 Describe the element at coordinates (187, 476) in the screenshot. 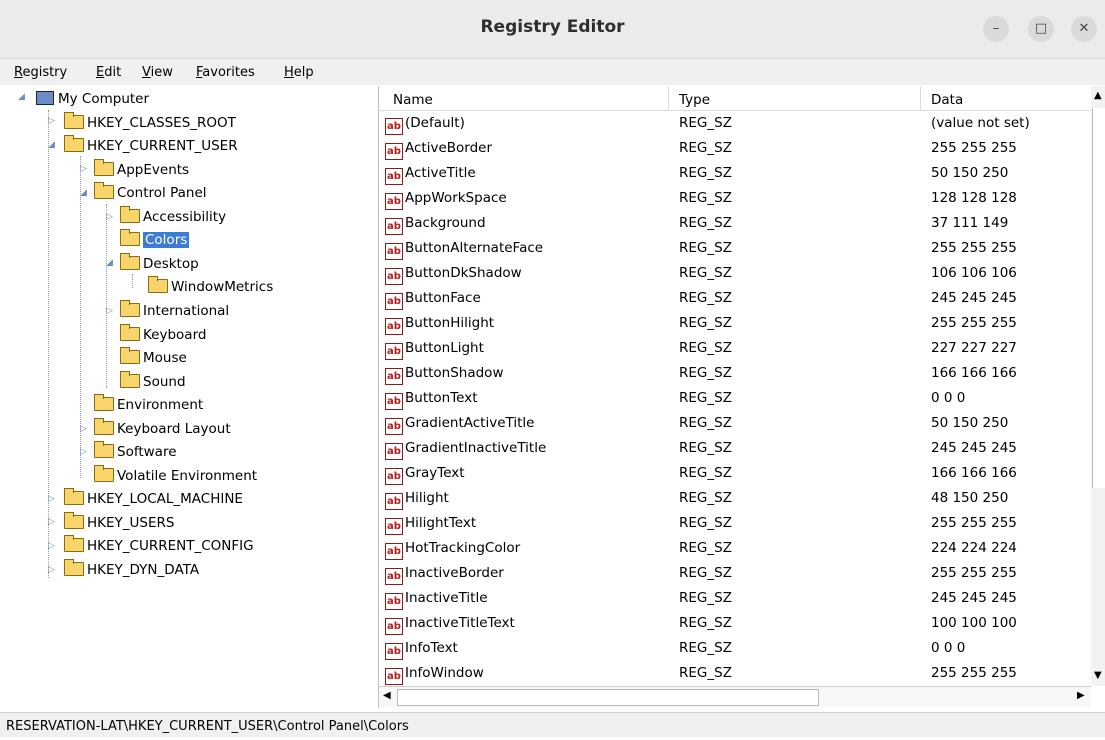

I see `tree-node-label: Volatile Environment` at that location.